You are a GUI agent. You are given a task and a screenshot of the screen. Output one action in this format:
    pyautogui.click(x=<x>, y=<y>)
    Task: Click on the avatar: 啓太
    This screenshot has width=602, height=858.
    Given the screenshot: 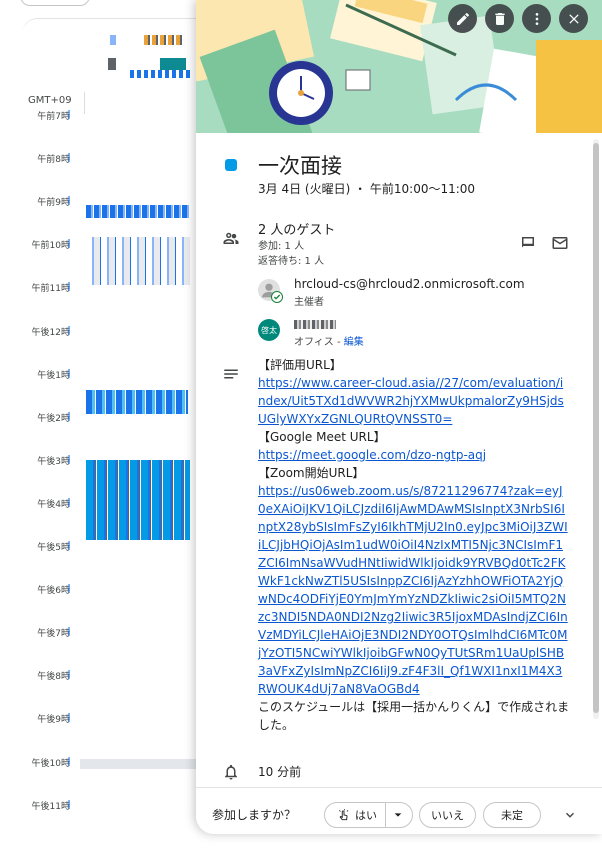 What is the action you would take?
    pyautogui.click(x=269, y=330)
    